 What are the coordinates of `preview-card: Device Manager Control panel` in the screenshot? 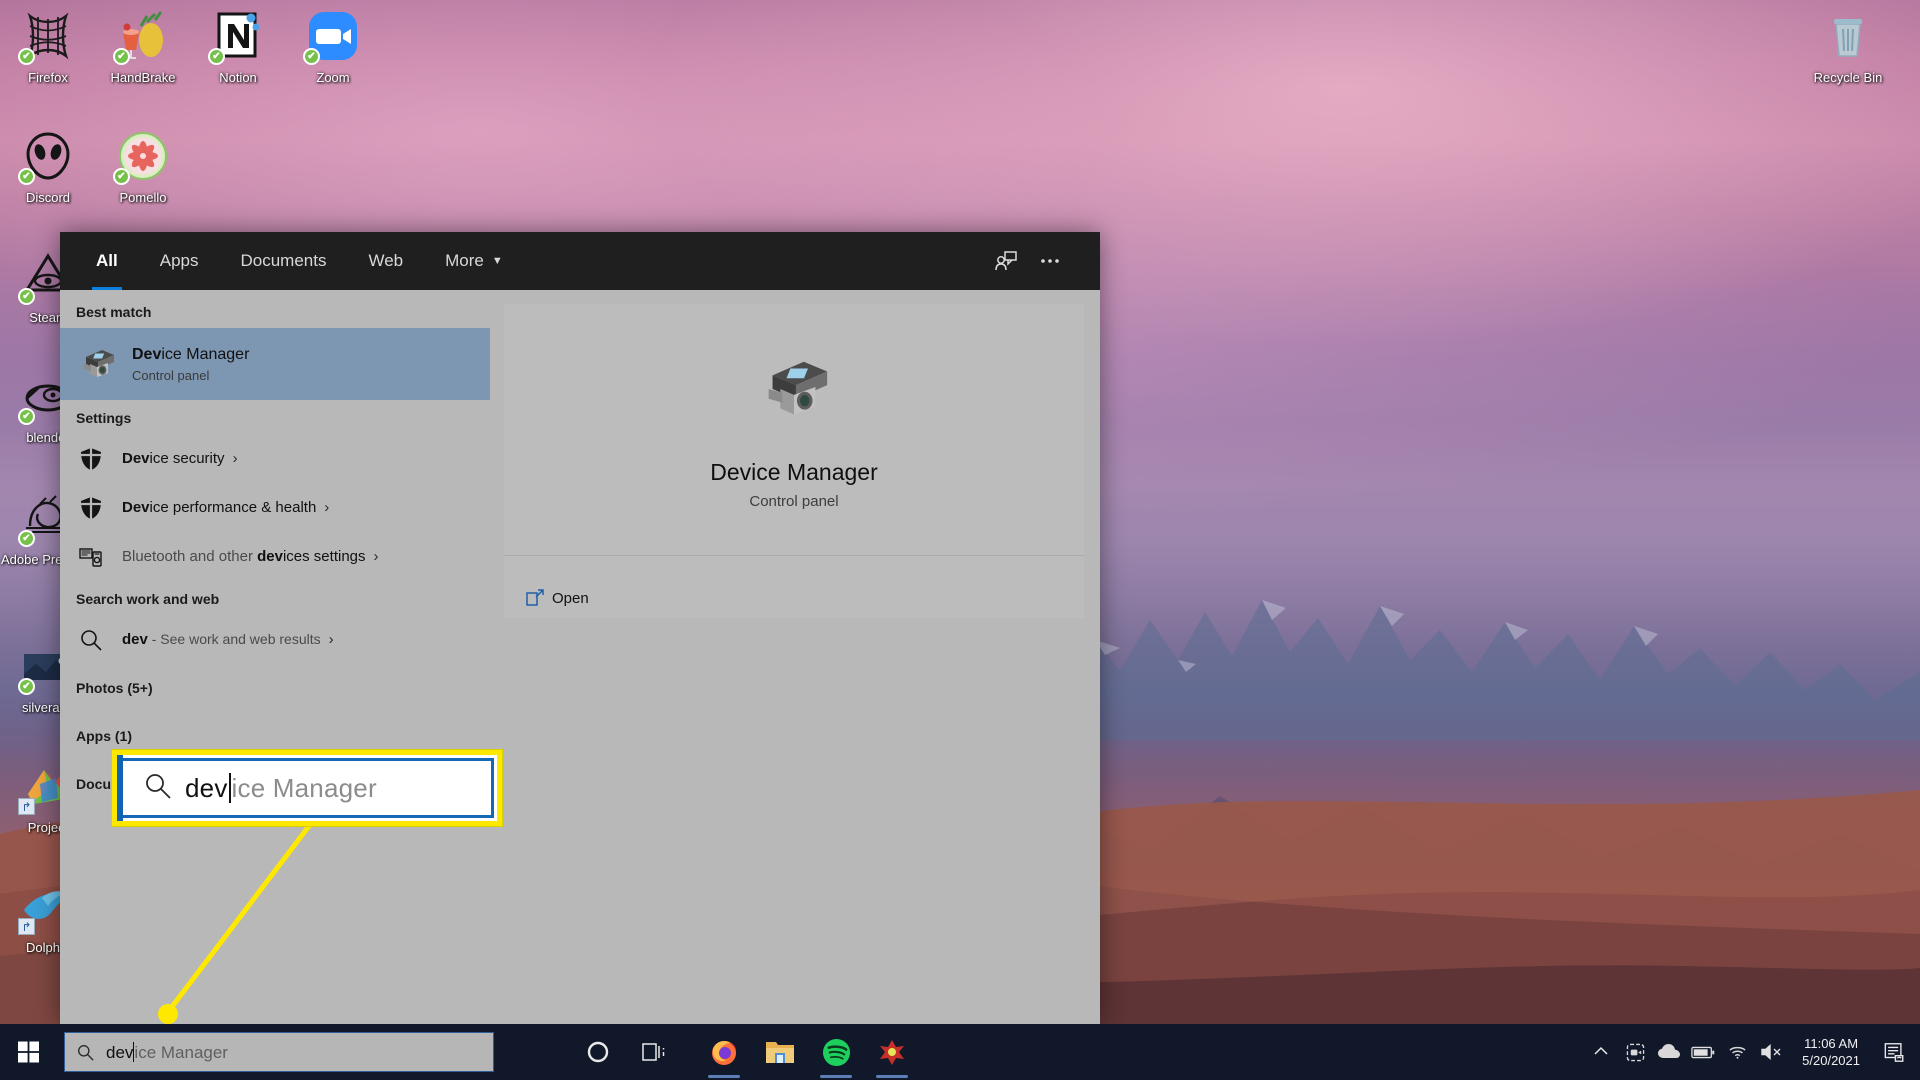 It's located at (794, 430).